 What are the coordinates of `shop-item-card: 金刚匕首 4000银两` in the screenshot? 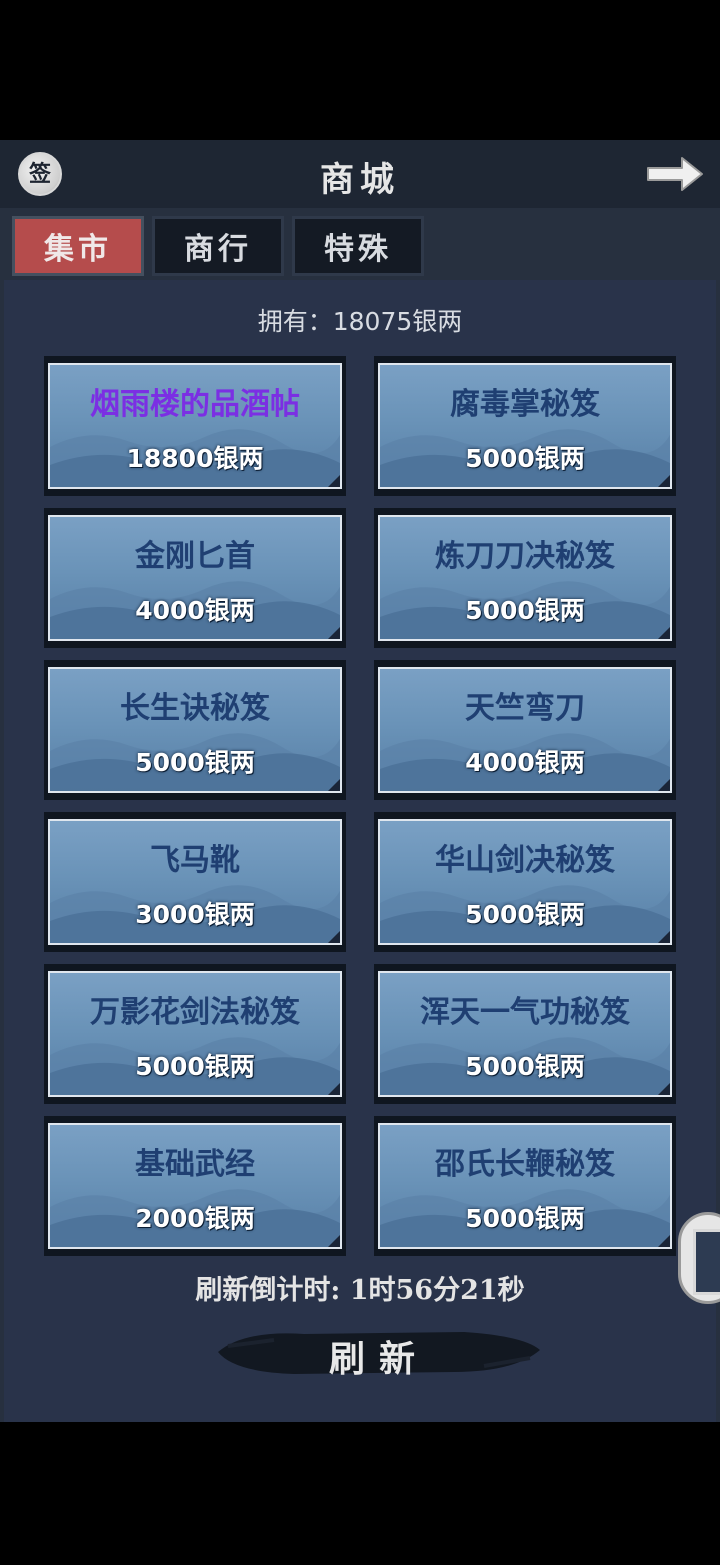 It's located at (195, 578).